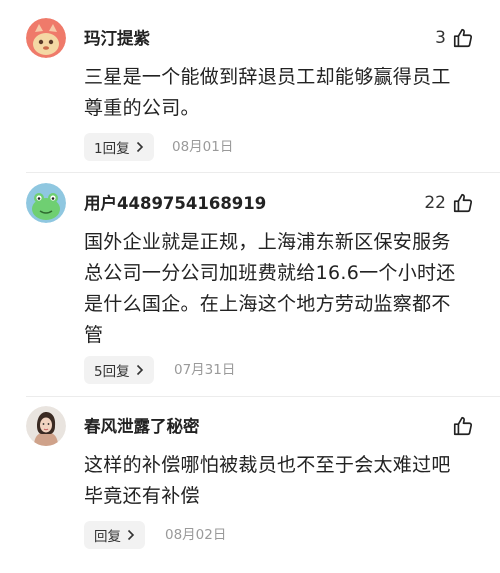 The width and height of the screenshot is (500, 573). What do you see at coordinates (142, 496) in the screenshot?
I see `comment-text-line: 毕竟还有补偿` at bounding box center [142, 496].